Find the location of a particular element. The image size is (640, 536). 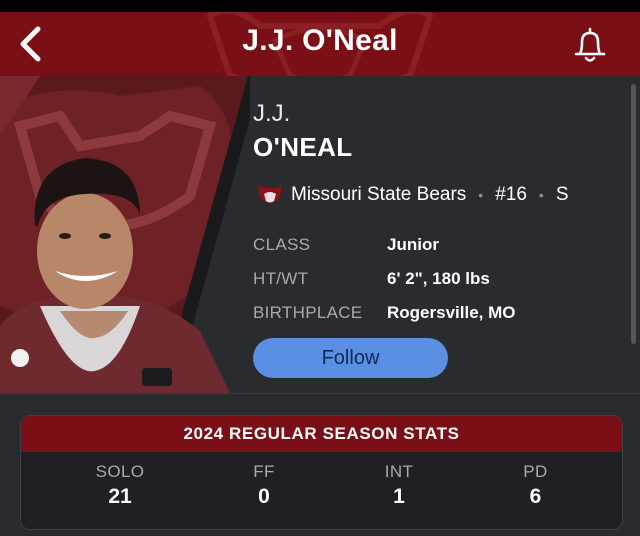

notifications-button is located at coordinates (590, 45).